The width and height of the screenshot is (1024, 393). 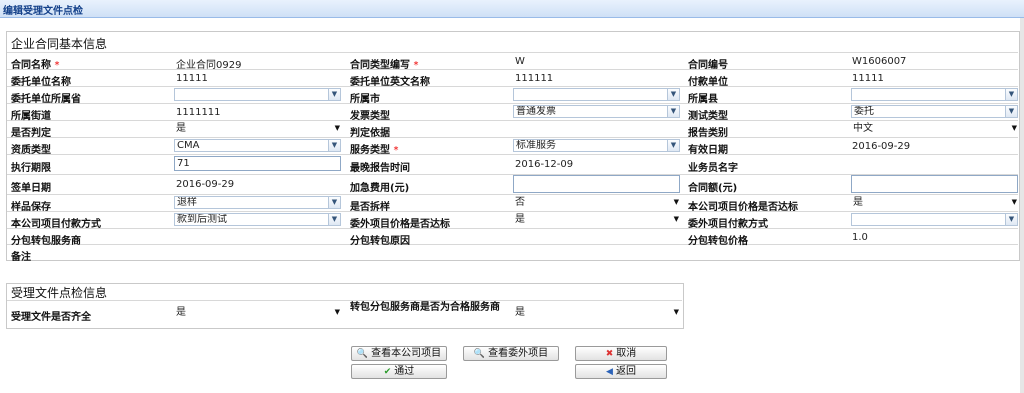 I want to click on back-arrow-icon: ◀, so click(x=609, y=372).